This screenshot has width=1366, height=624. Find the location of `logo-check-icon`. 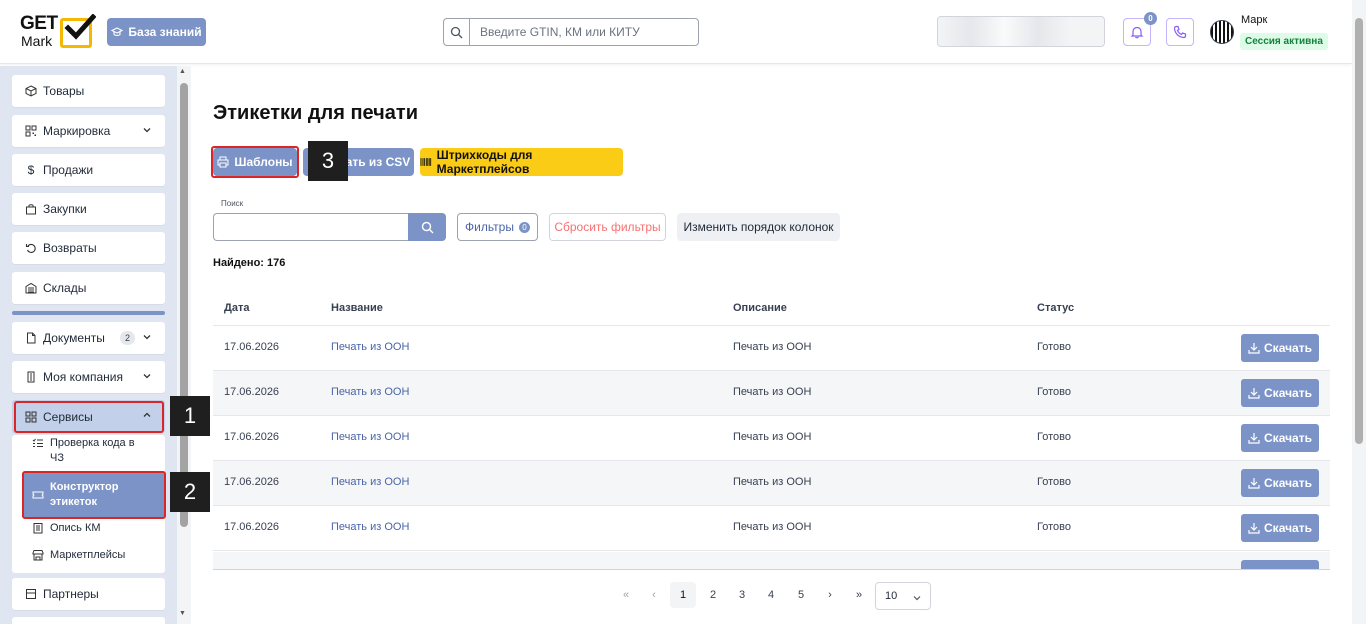

logo-check-icon is located at coordinates (80, 27).